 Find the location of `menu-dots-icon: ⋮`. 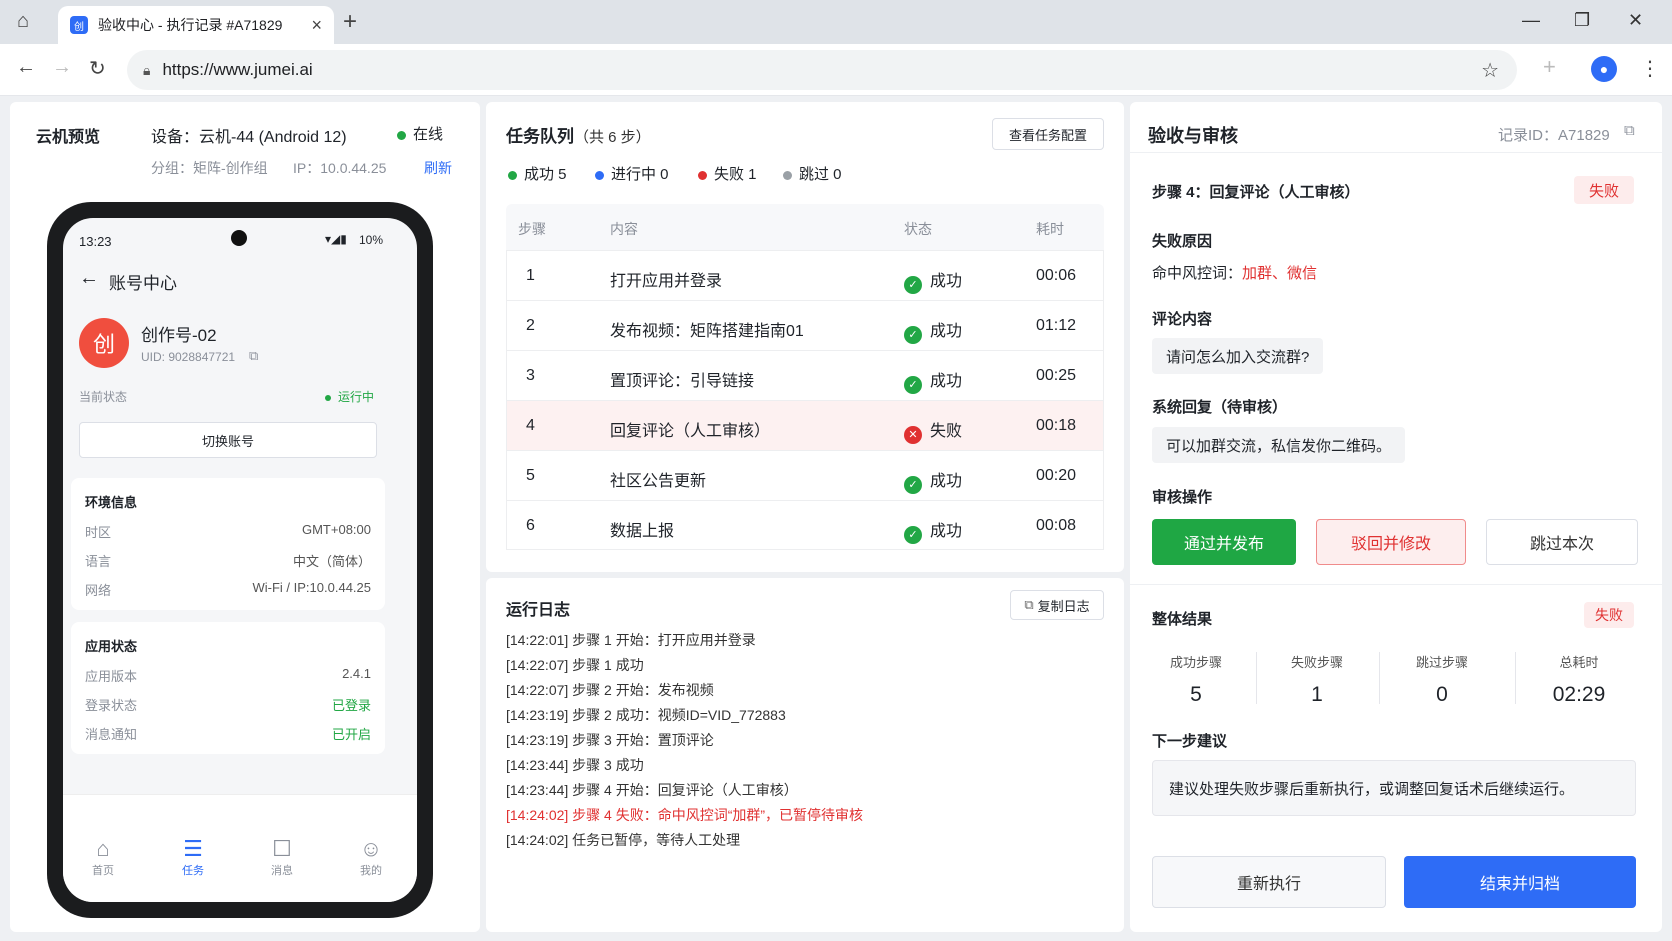

menu-dots-icon: ⋮ is located at coordinates (1650, 68).